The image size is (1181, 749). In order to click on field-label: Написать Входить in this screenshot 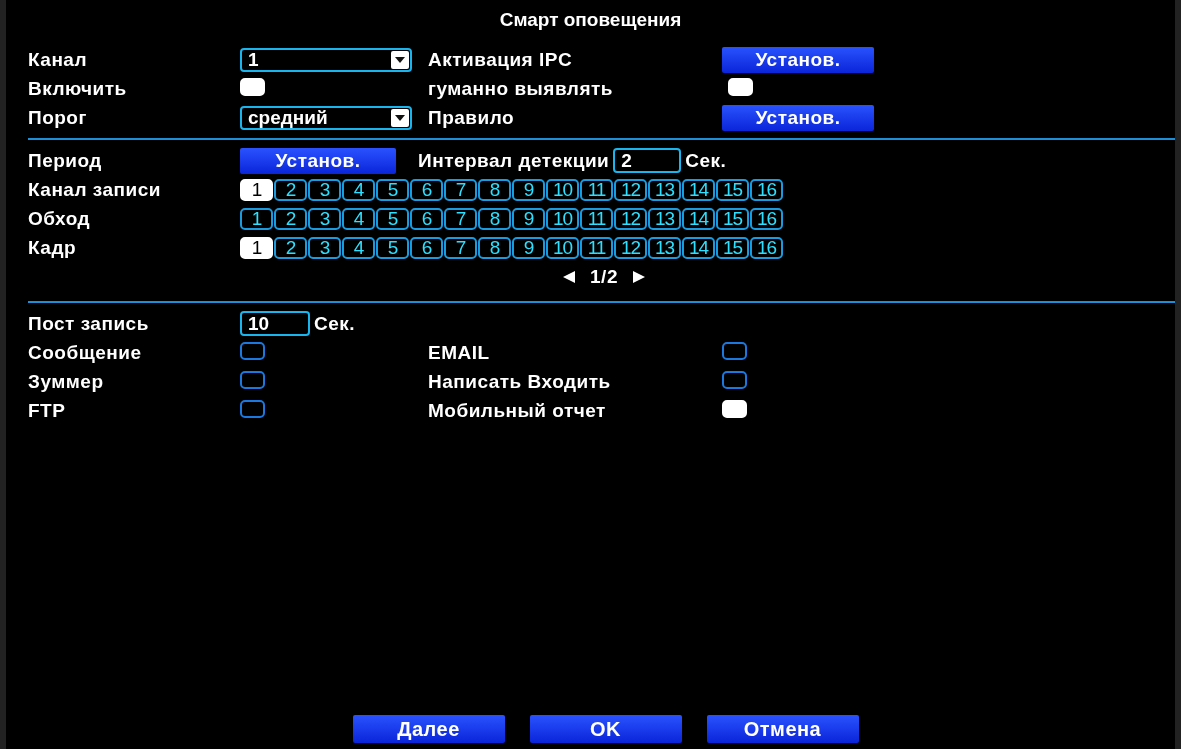, I will do `click(520, 381)`.